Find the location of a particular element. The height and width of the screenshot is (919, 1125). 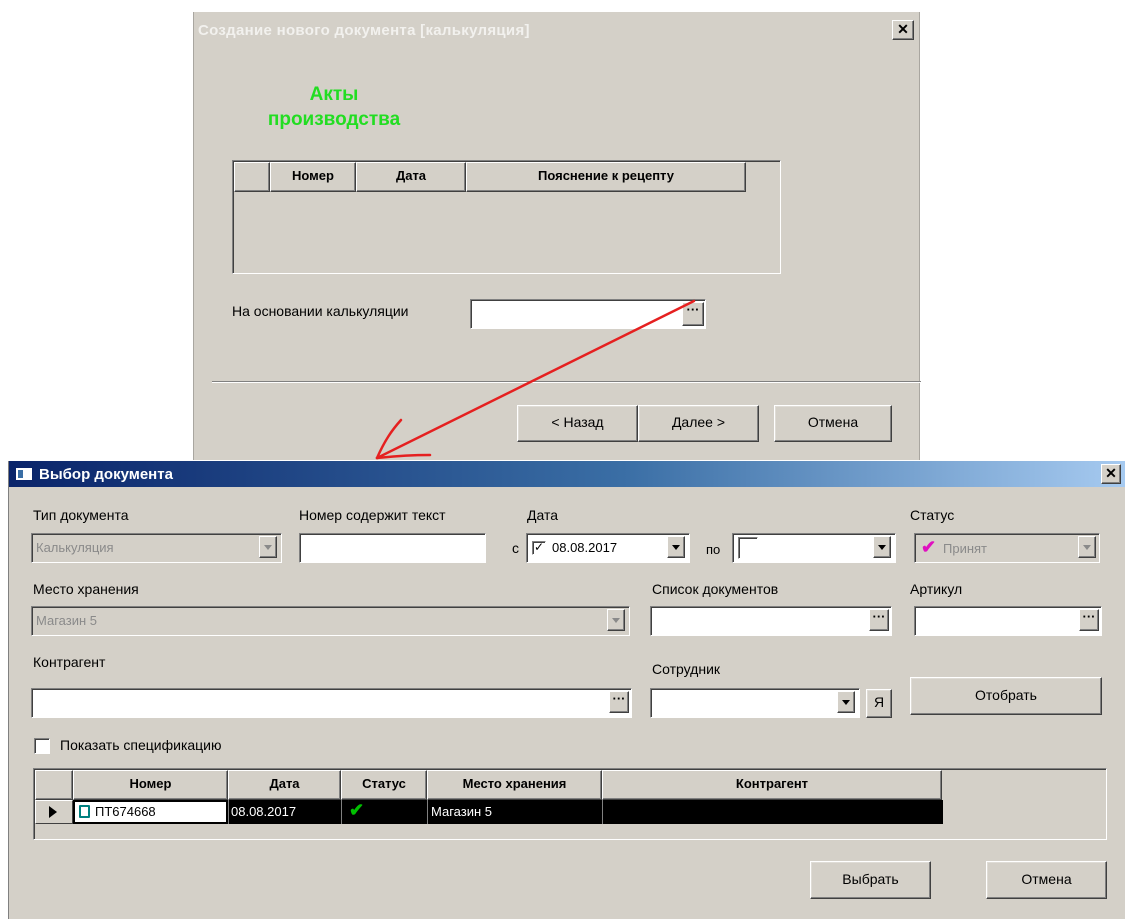

current-row-arrow-icon is located at coordinates (53, 812).